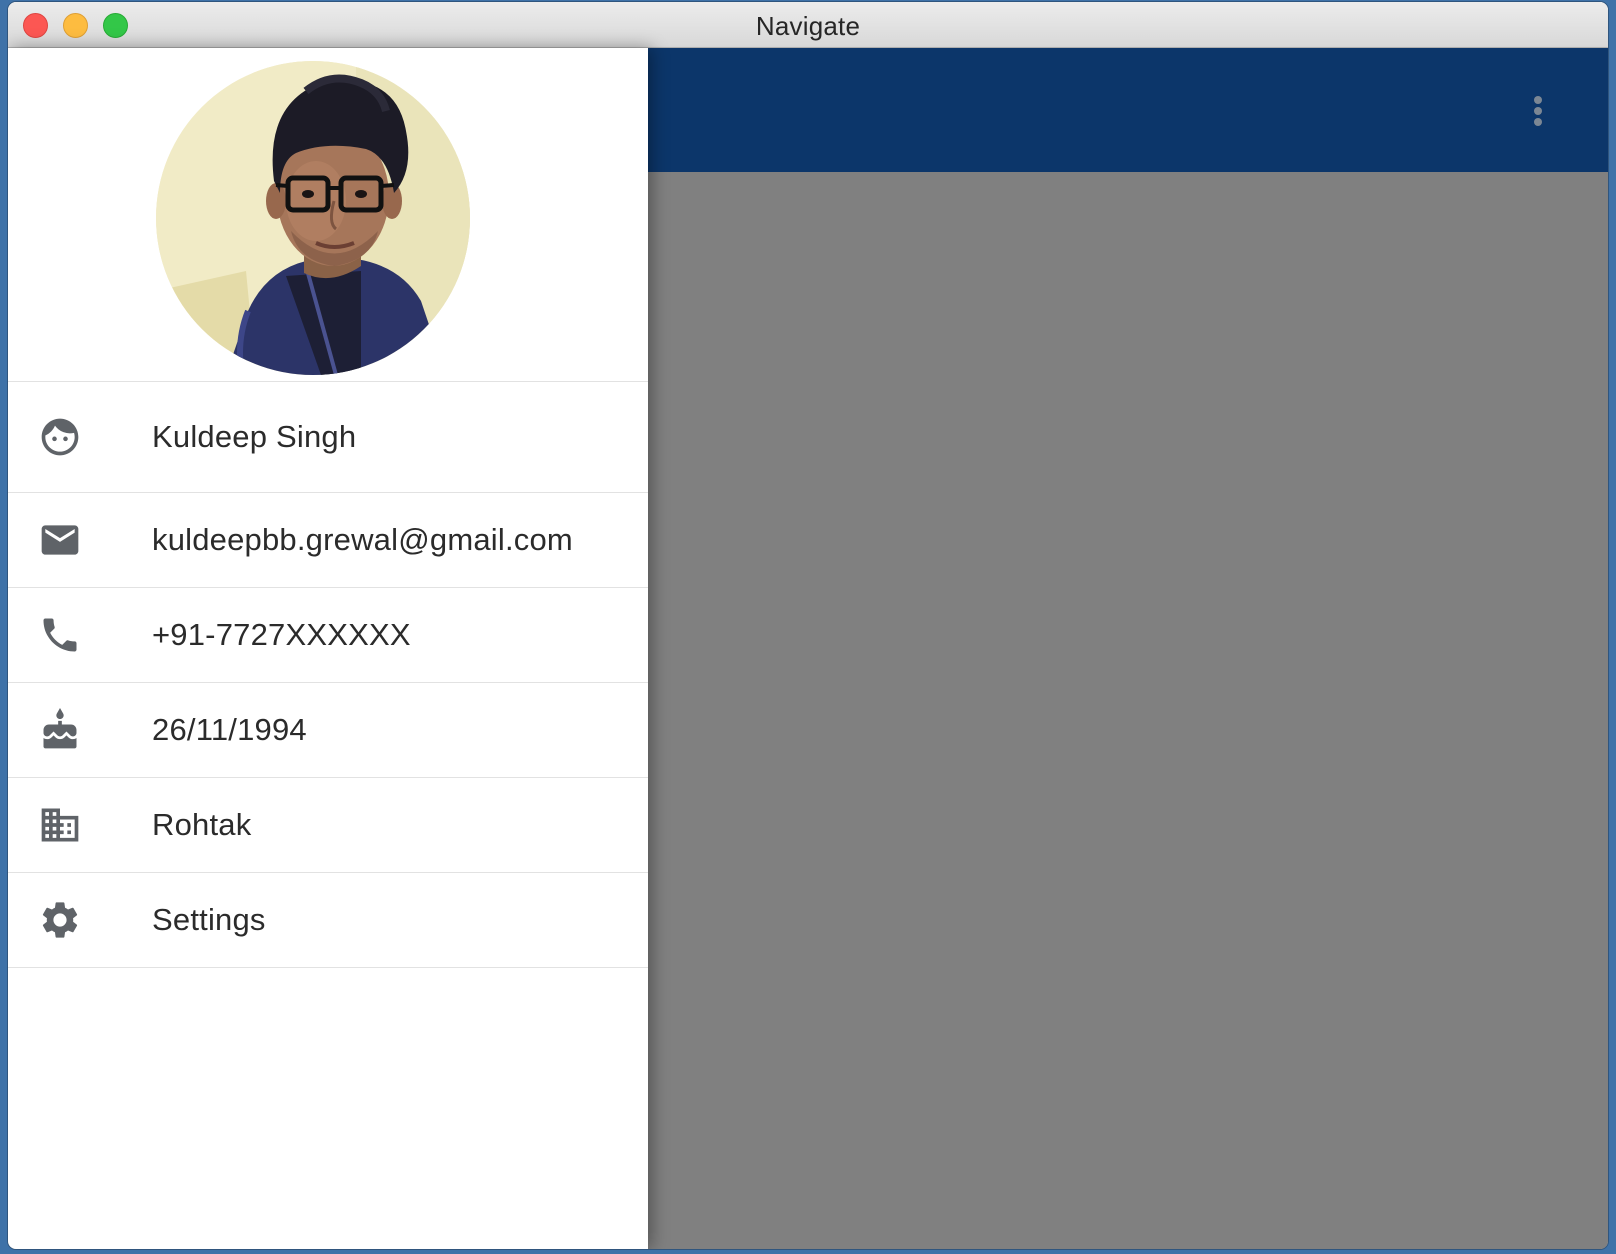  I want to click on profile-email: kuldeepbb.grewal@gmail.com, so click(362, 539).